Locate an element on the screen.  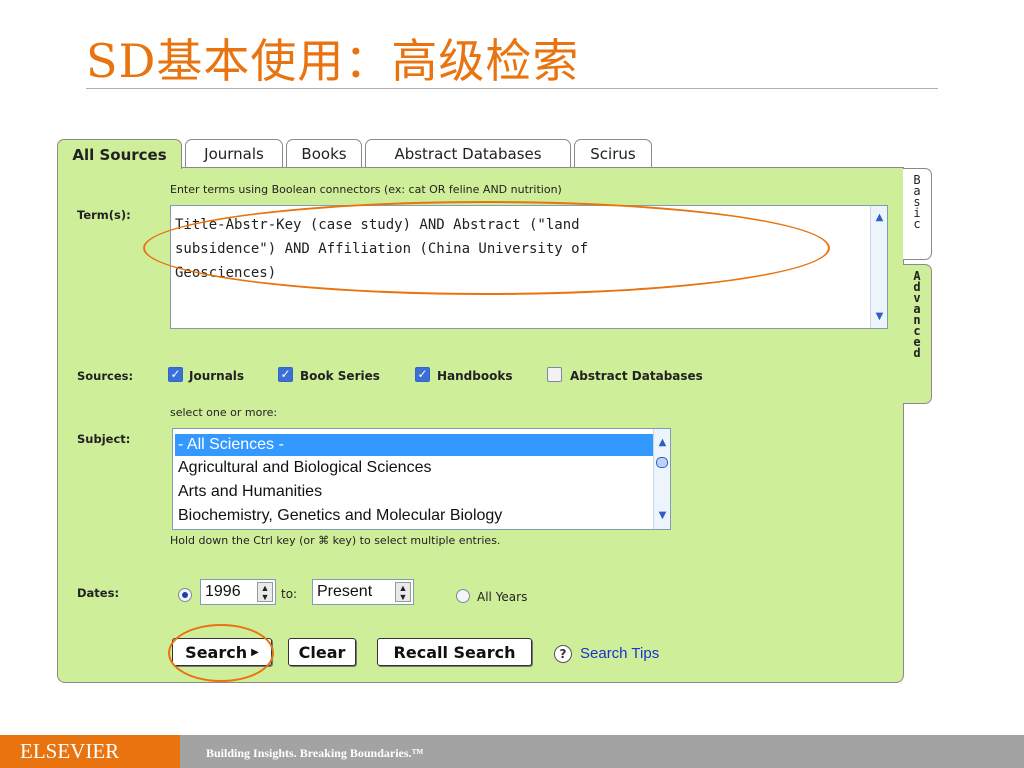
terms-scrollbar: ▲ ▼ is located at coordinates (878, 267).